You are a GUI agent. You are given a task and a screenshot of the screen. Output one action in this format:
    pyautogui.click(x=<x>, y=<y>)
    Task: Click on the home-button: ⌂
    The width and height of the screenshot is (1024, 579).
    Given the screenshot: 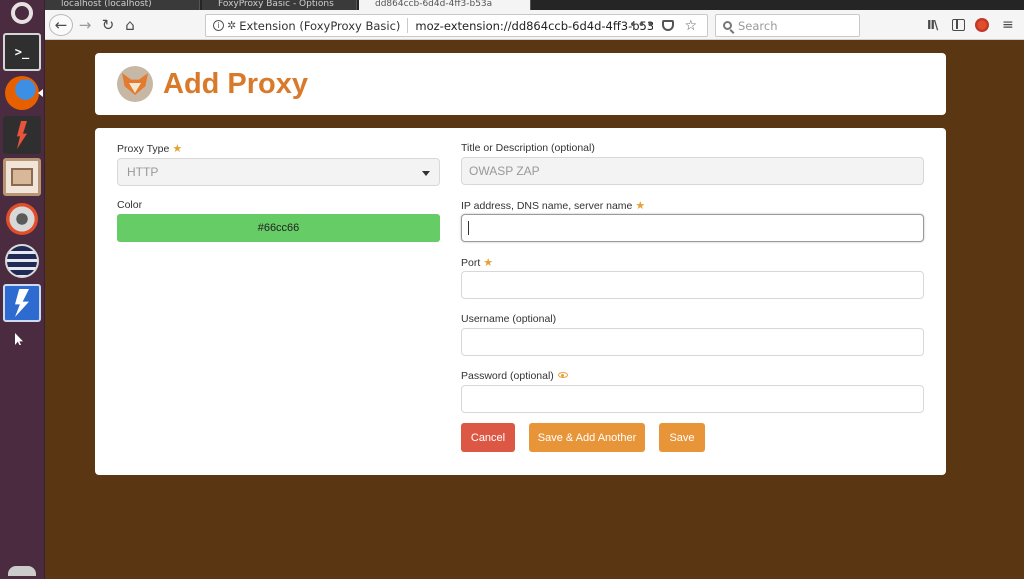 What is the action you would take?
    pyautogui.click(x=130, y=25)
    